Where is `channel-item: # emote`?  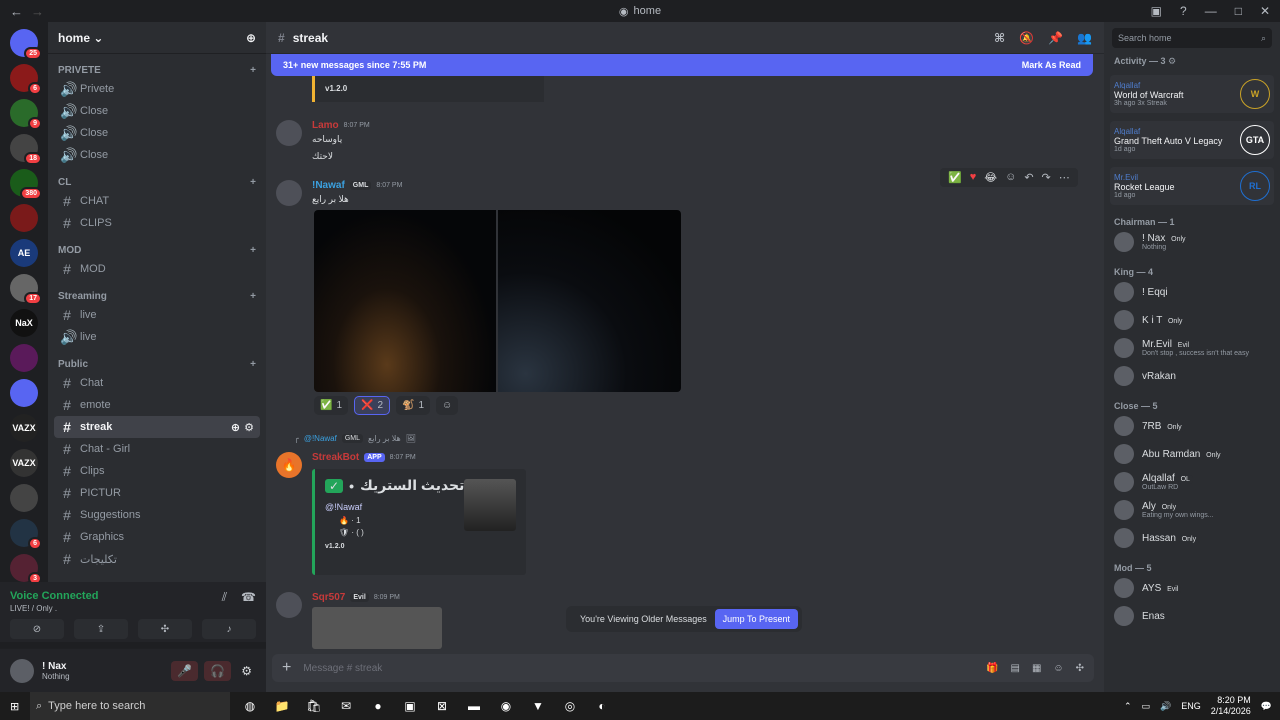 channel-item: # emote is located at coordinates (157, 405).